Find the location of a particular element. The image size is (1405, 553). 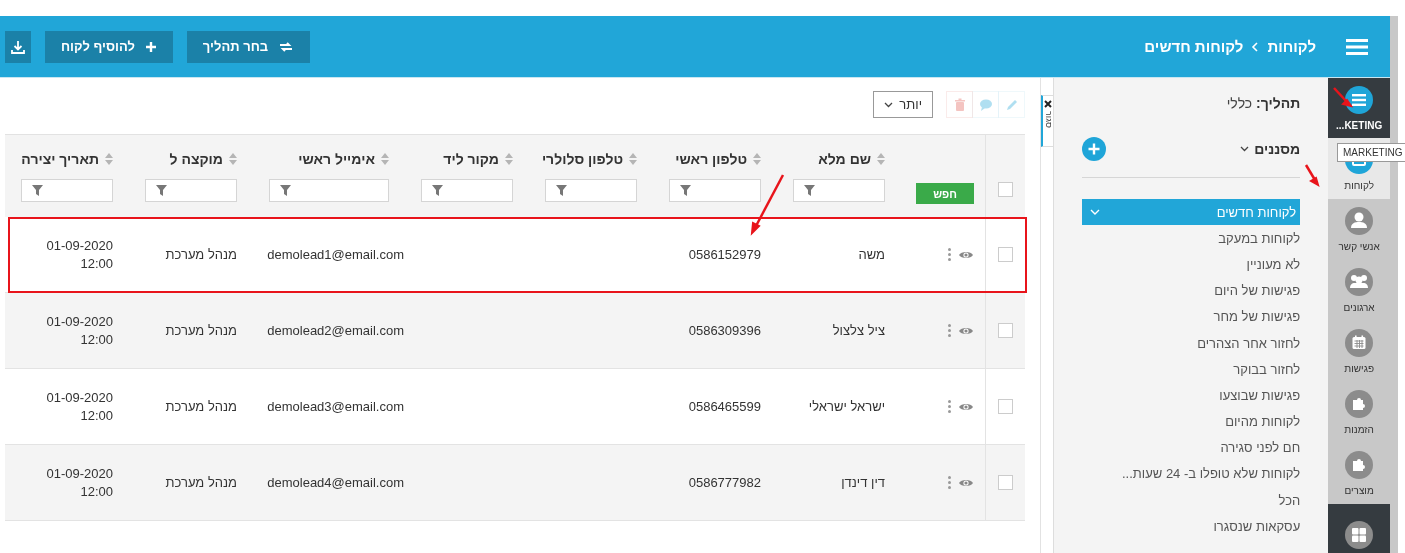

view-item: הכל is located at coordinates (1191, 500).